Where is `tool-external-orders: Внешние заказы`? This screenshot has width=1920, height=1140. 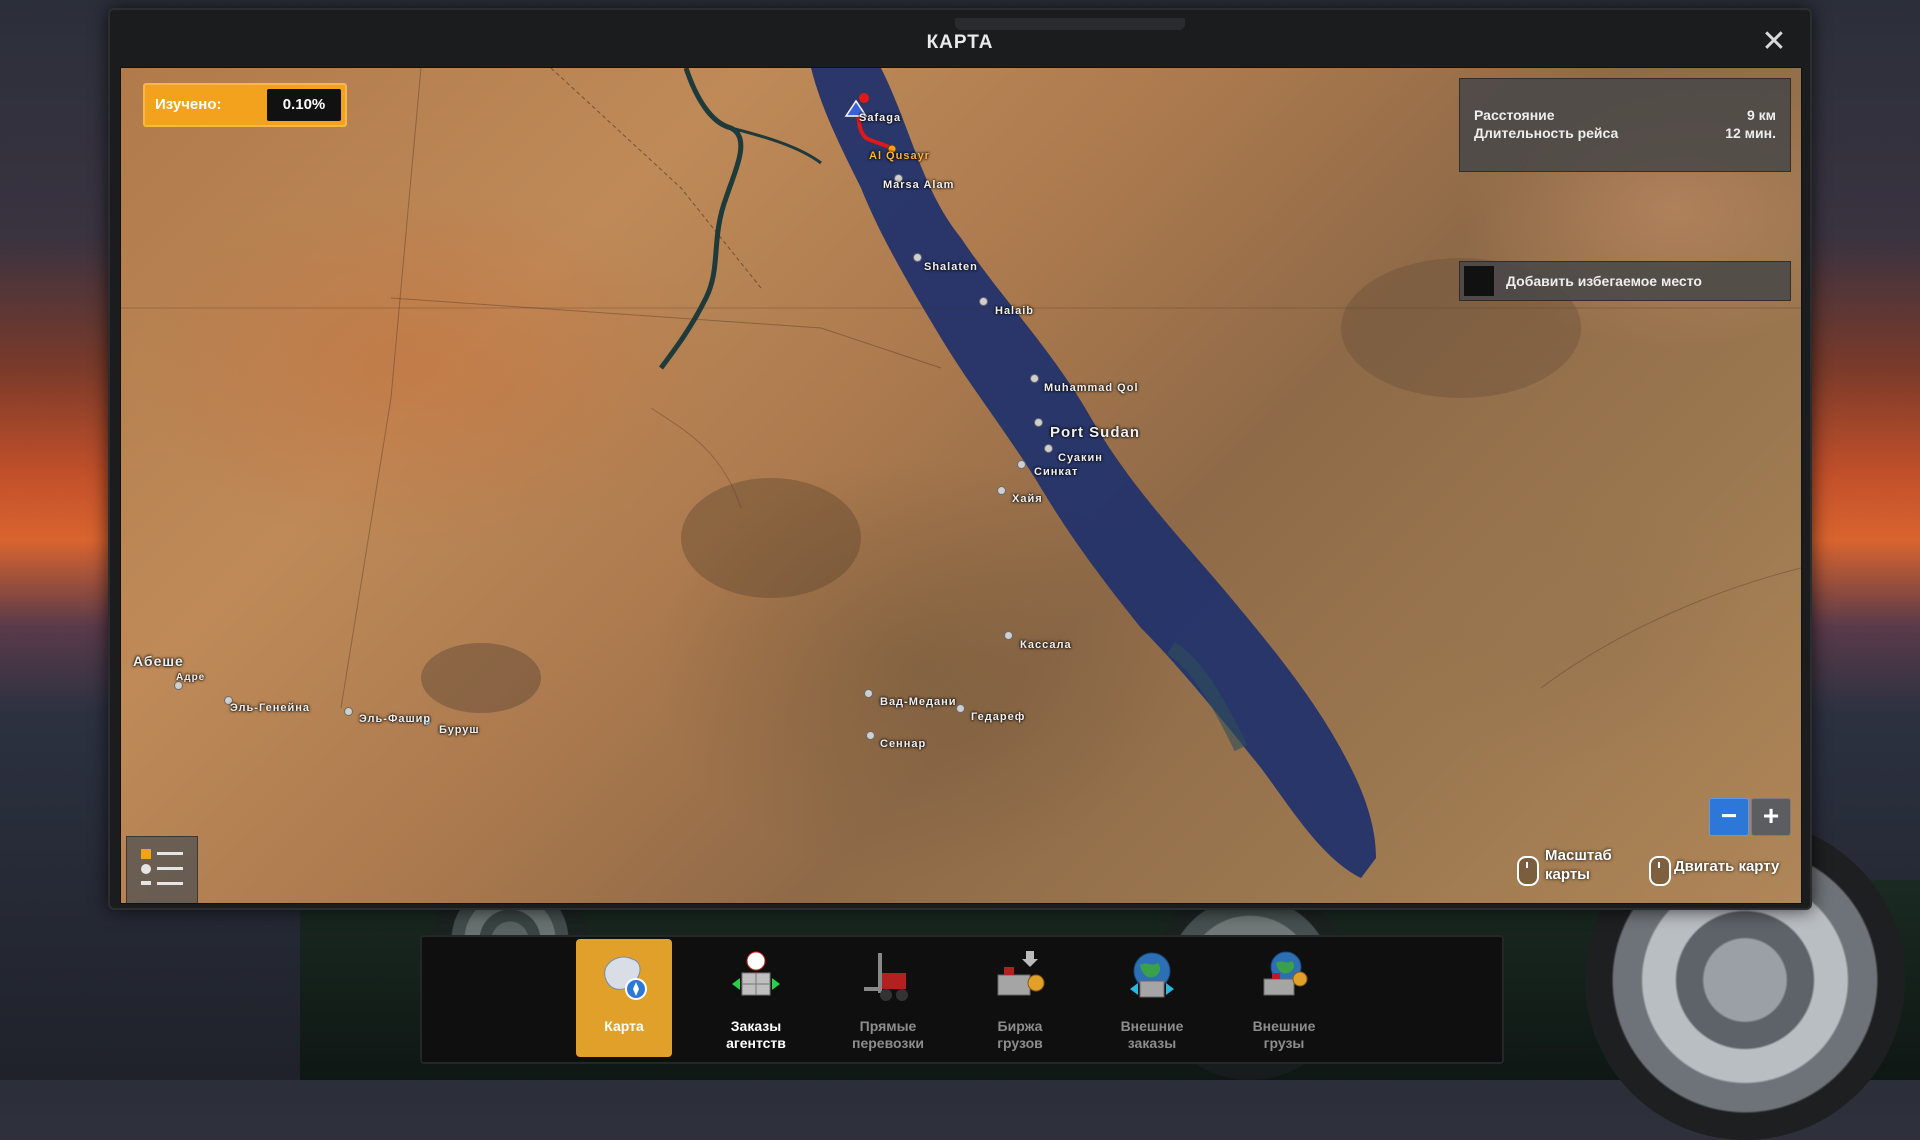 tool-external-orders: Внешние заказы is located at coordinates (1152, 998).